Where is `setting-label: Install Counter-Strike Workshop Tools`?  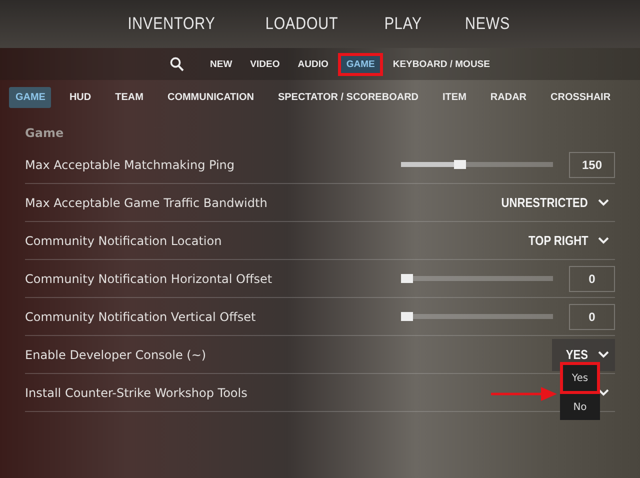 setting-label: Install Counter-Strike Workshop Tools is located at coordinates (136, 393).